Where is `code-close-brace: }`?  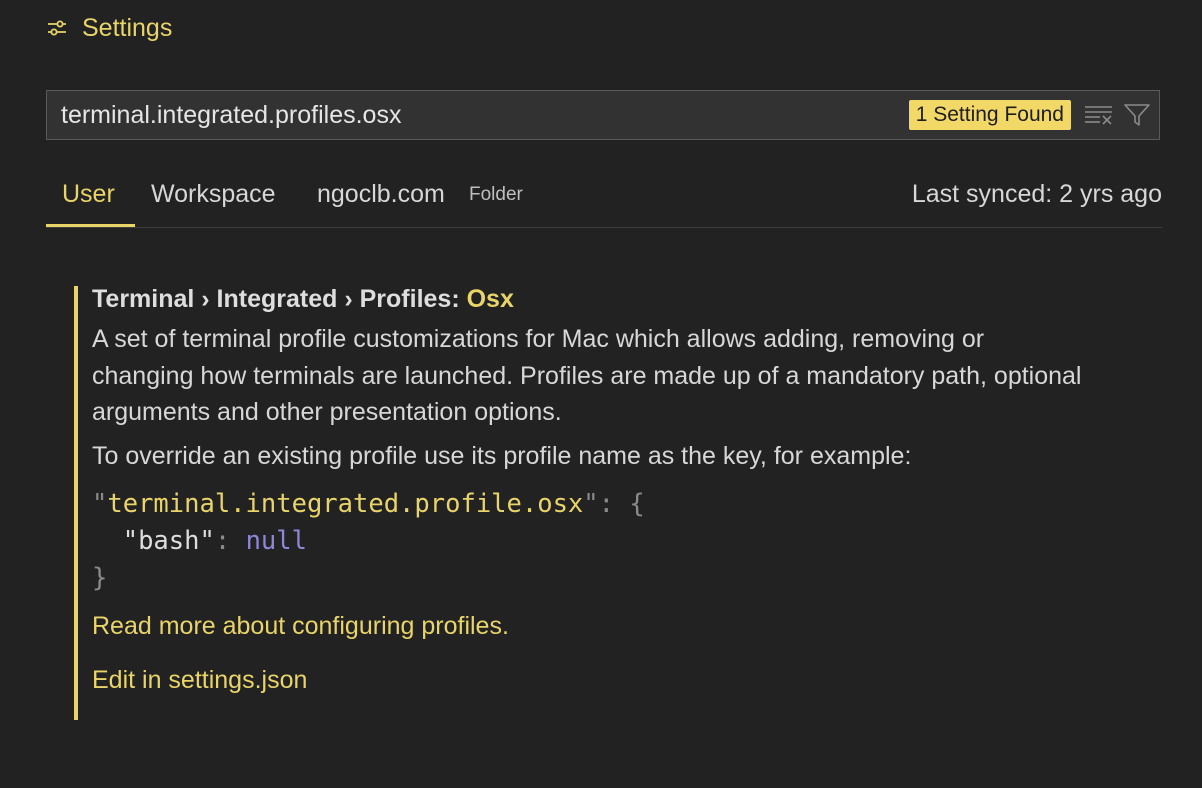 code-close-brace: } is located at coordinates (100, 577).